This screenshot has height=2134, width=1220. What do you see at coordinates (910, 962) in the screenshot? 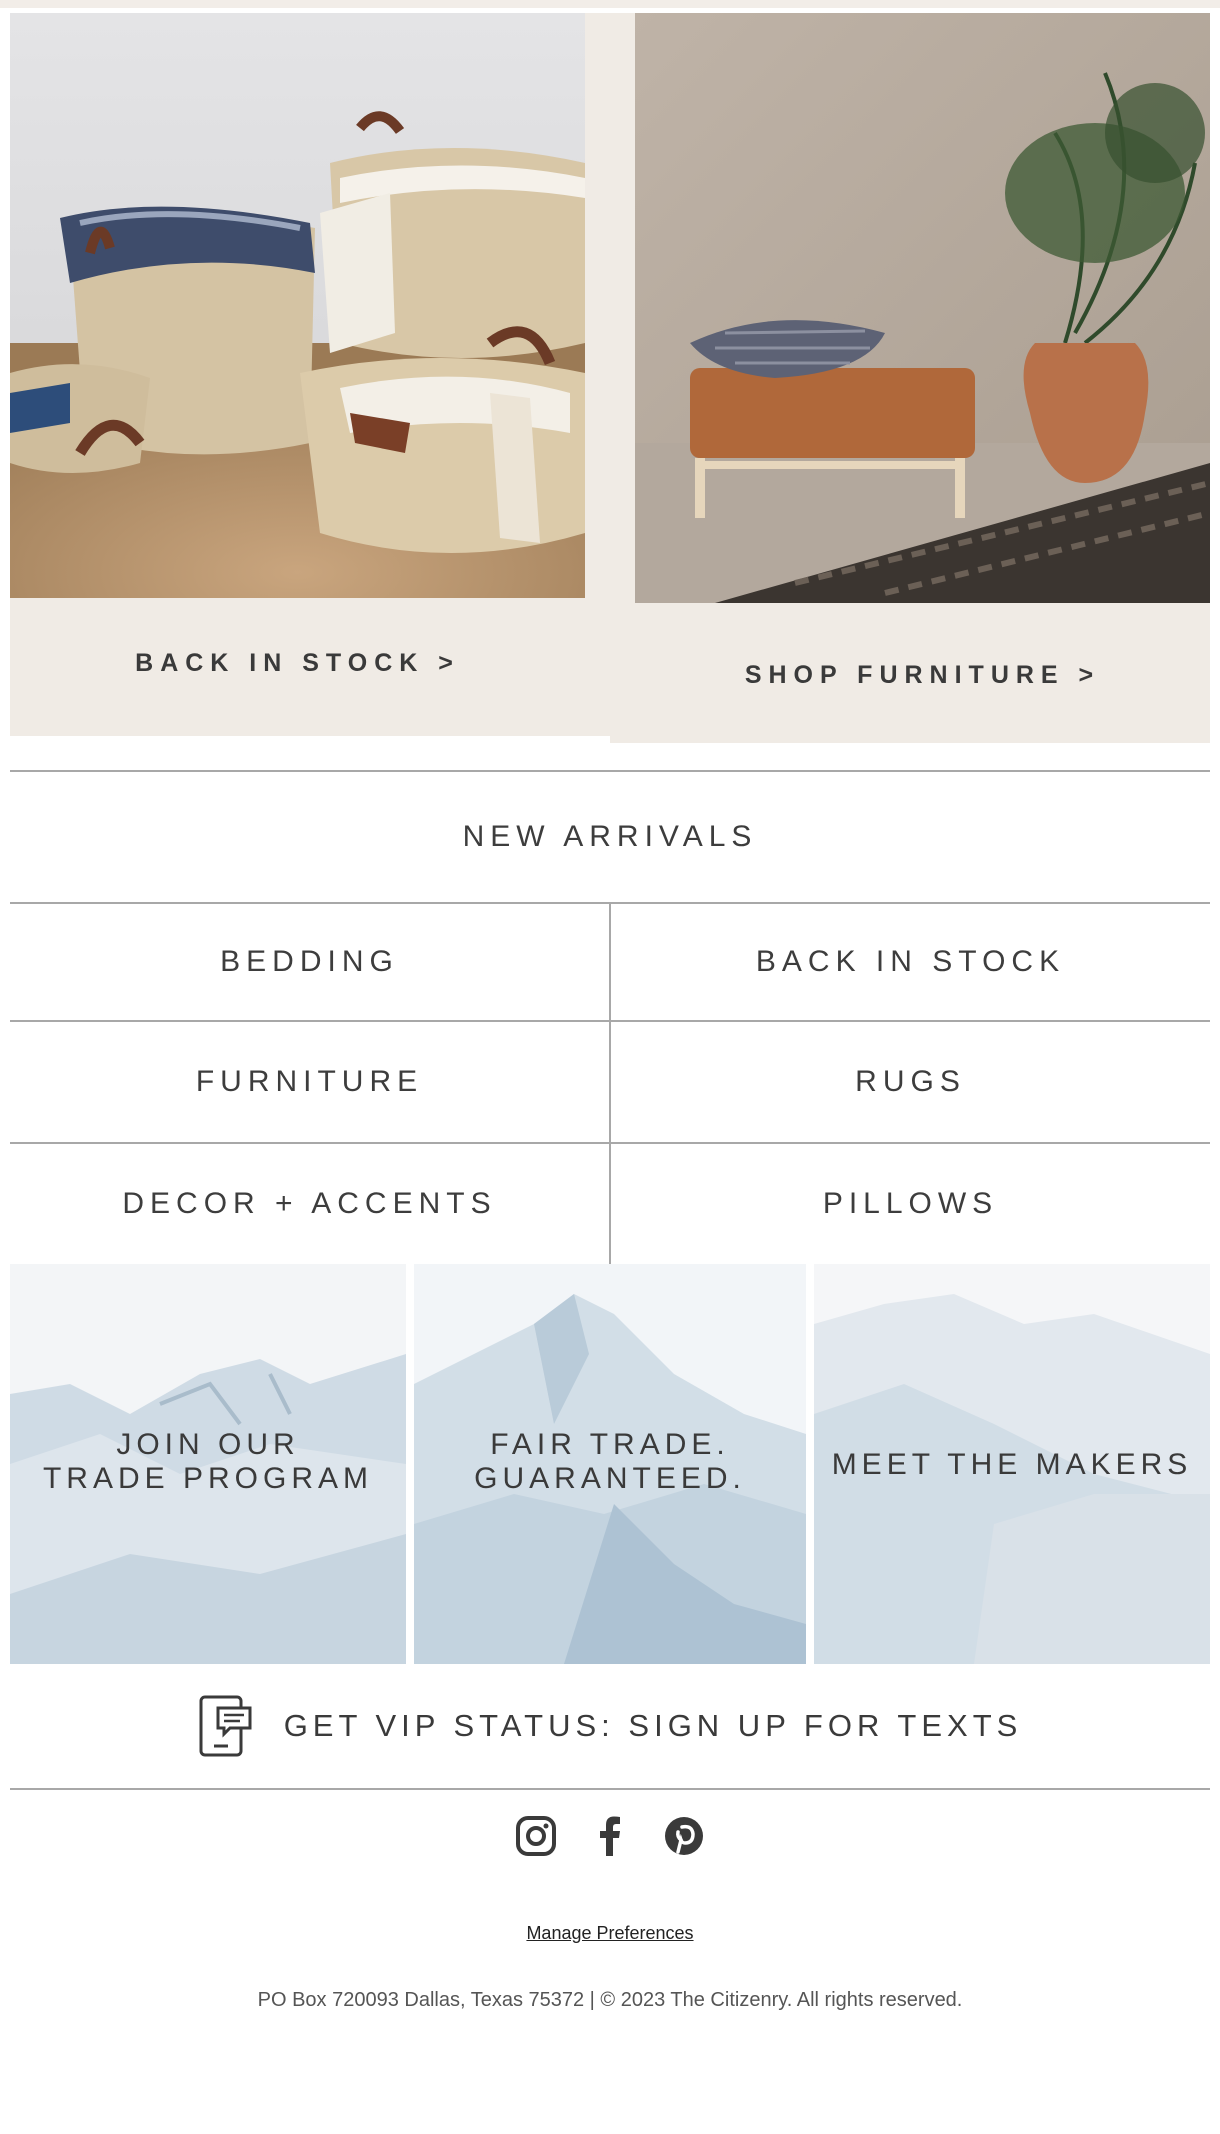
I see `category-back-in-stock: BACK IN STOCK` at bounding box center [910, 962].